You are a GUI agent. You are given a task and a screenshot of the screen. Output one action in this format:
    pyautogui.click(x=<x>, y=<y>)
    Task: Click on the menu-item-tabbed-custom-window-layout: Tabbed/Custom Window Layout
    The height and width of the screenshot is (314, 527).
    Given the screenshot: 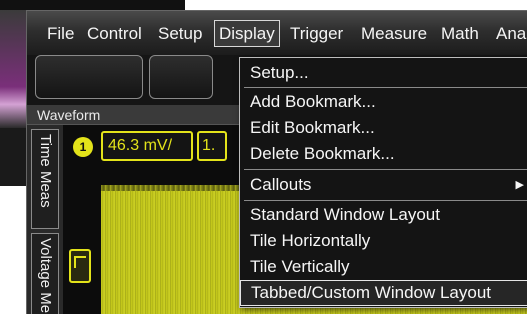 What is the action you would take?
    pyautogui.click(x=383, y=293)
    